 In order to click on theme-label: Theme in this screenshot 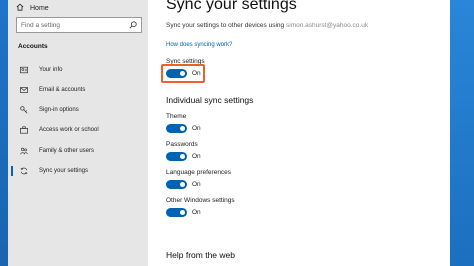, I will do `click(176, 116)`.